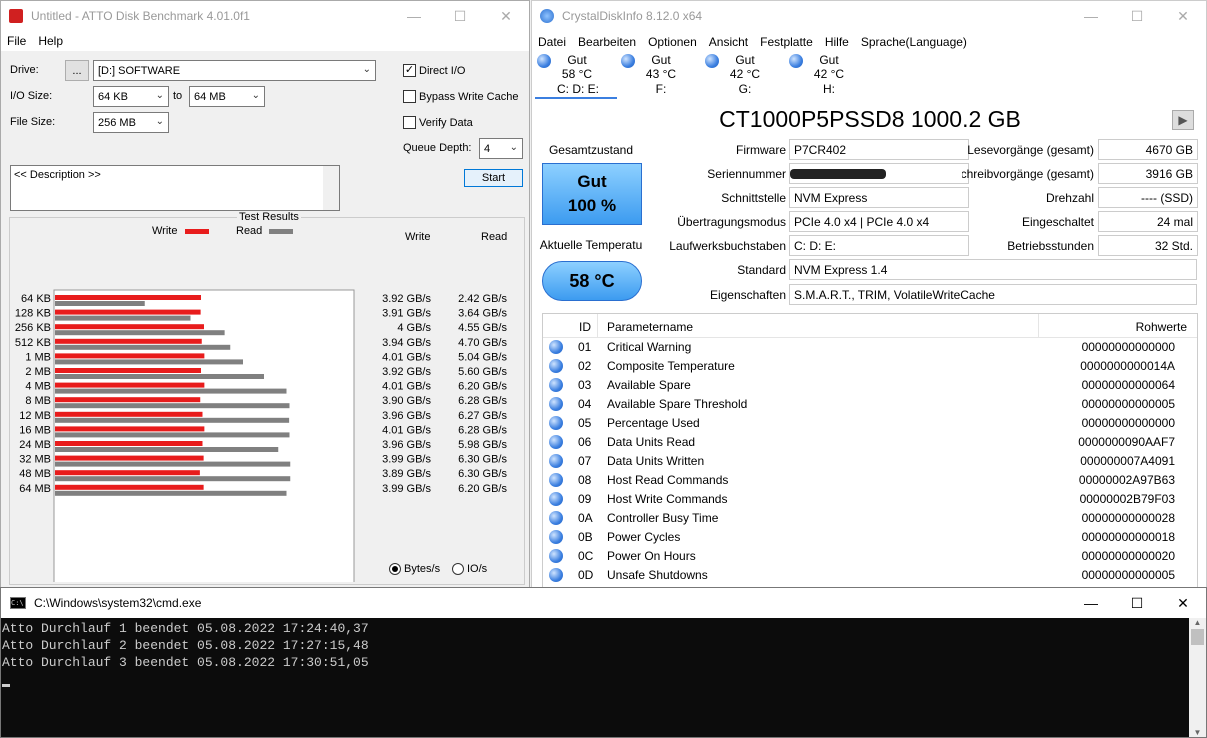  What do you see at coordinates (870, 518) in the screenshot?
I see `smart-row: 0A Controller Busy Time 00000000000028` at bounding box center [870, 518].